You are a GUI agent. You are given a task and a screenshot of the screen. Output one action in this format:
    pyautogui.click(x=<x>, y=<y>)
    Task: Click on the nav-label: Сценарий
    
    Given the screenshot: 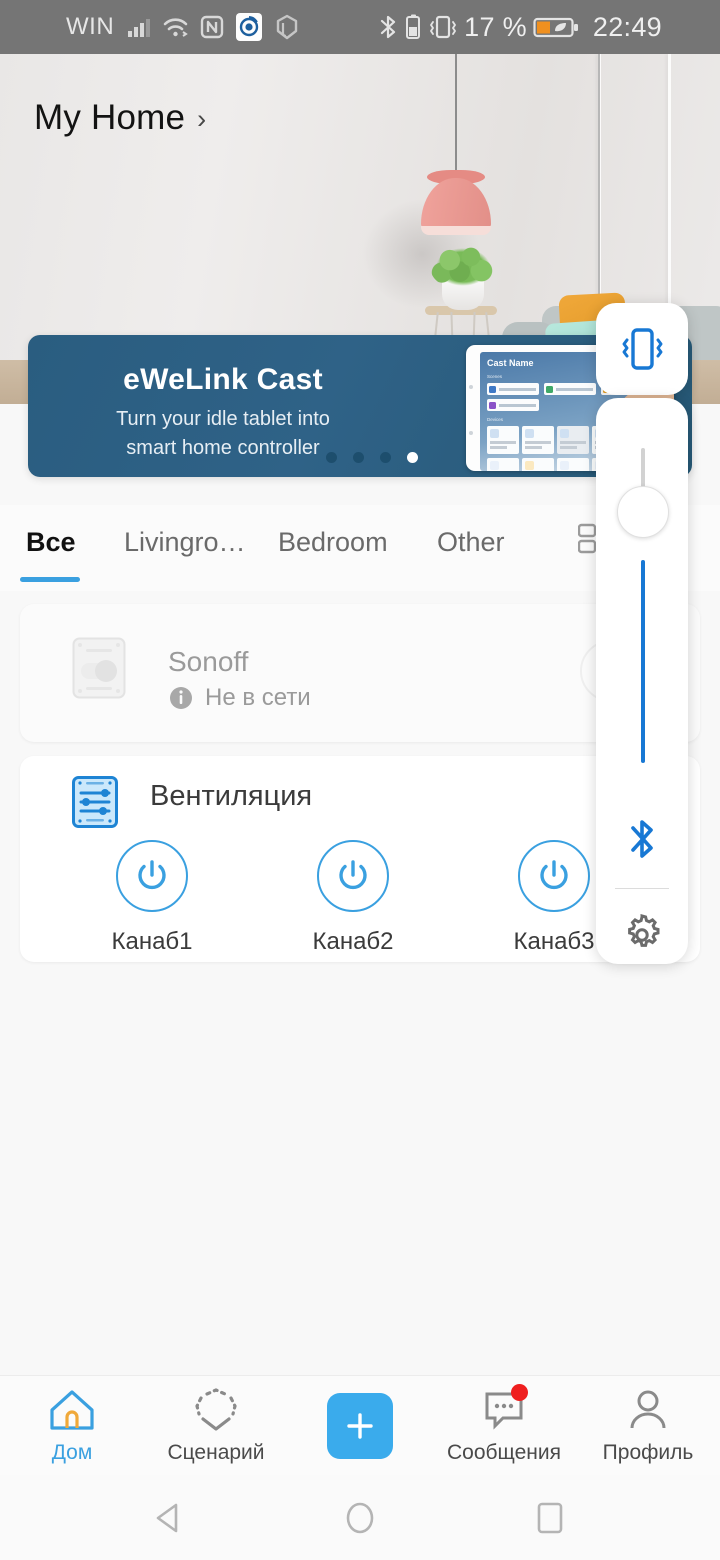 What is the action you would take?
    pyautogui.click(x=216, y=1452)
    